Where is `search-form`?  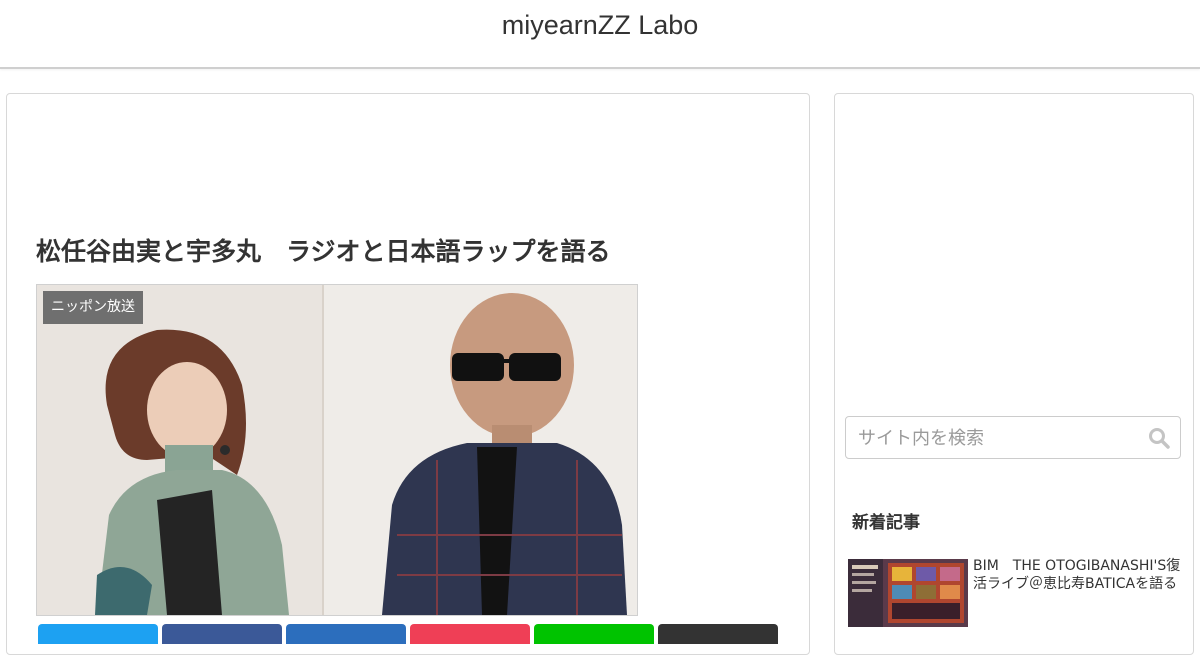
search-form is located at coordinates (1013, 438).